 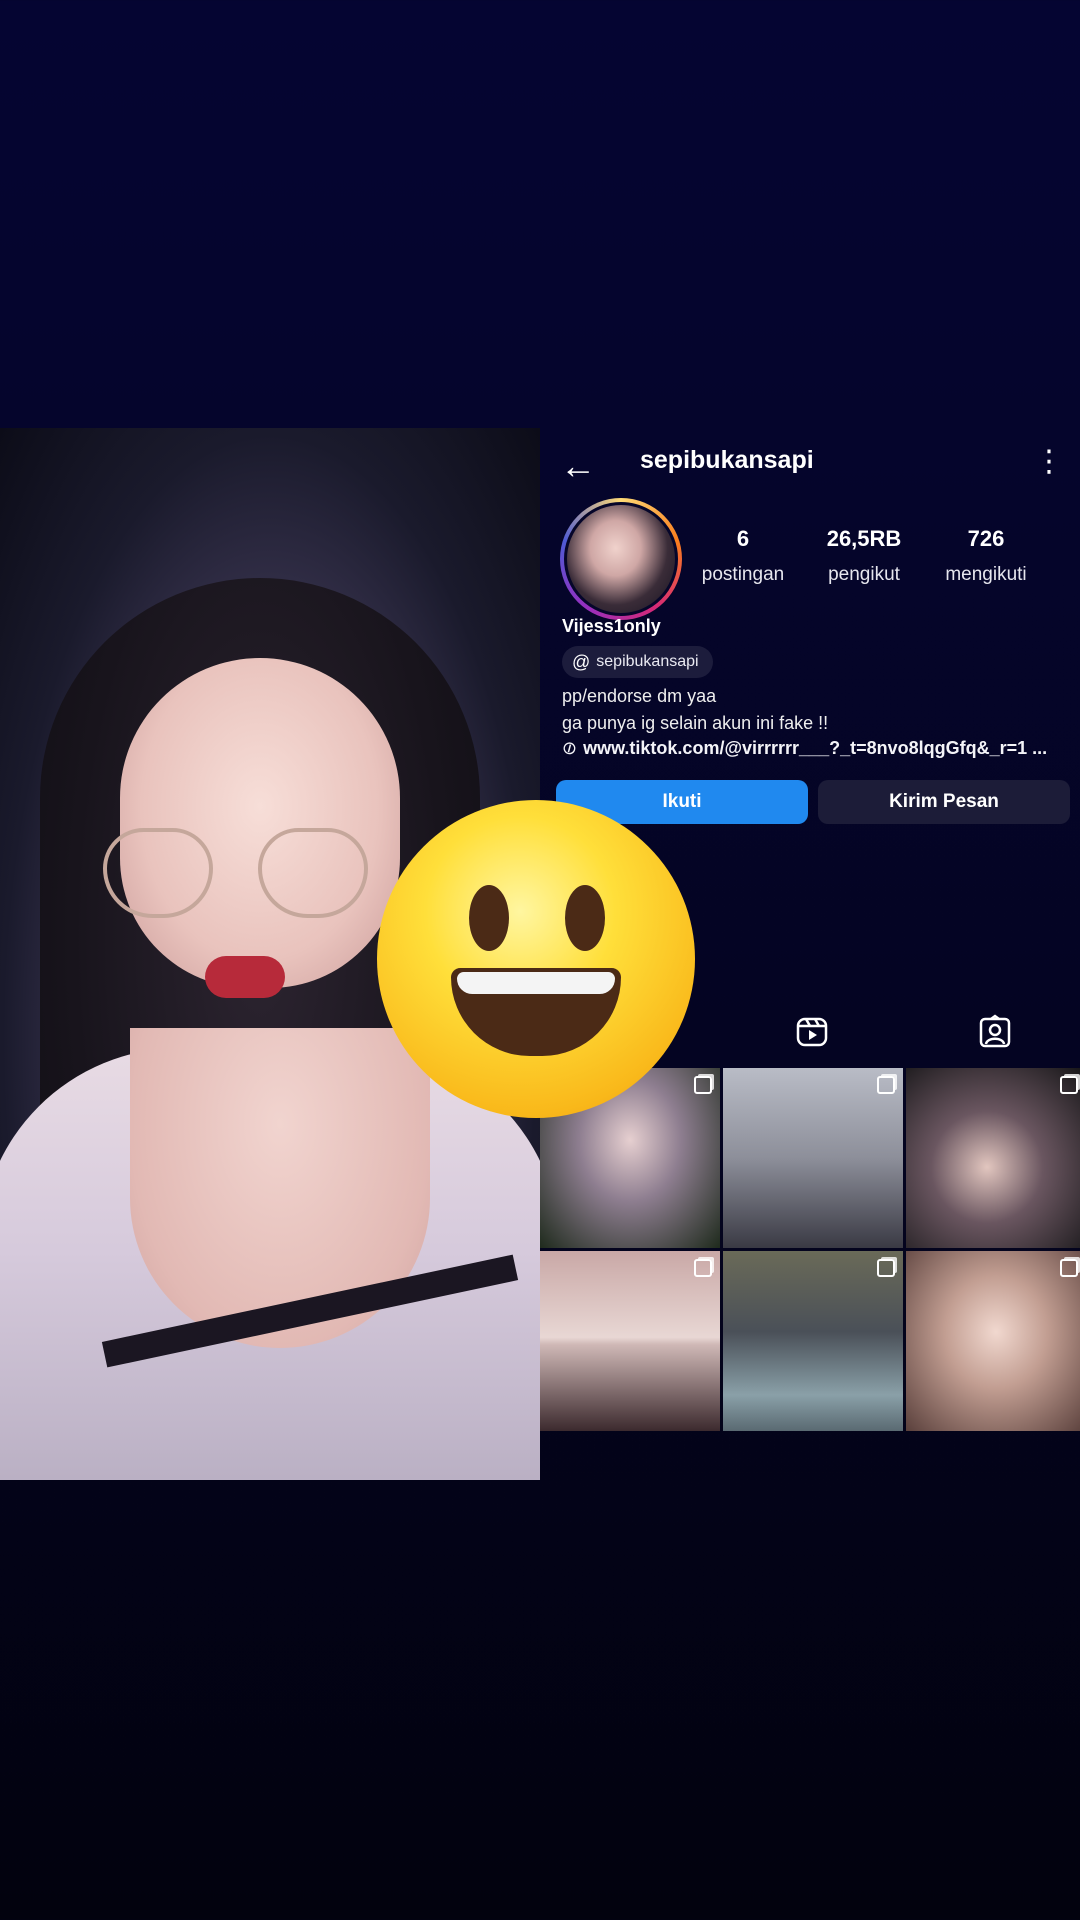 What do you see at coordinates (743, 538) in the screenshot?
I see `stat-posts-value: 6` at bounding box center [743, 538].